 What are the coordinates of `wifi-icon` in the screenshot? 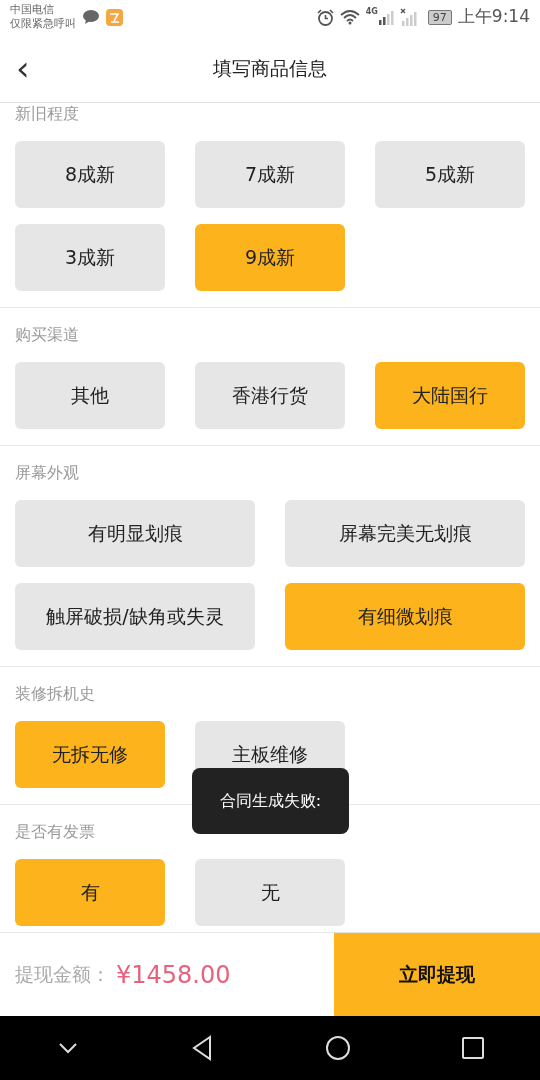 It's located at (349, 17).